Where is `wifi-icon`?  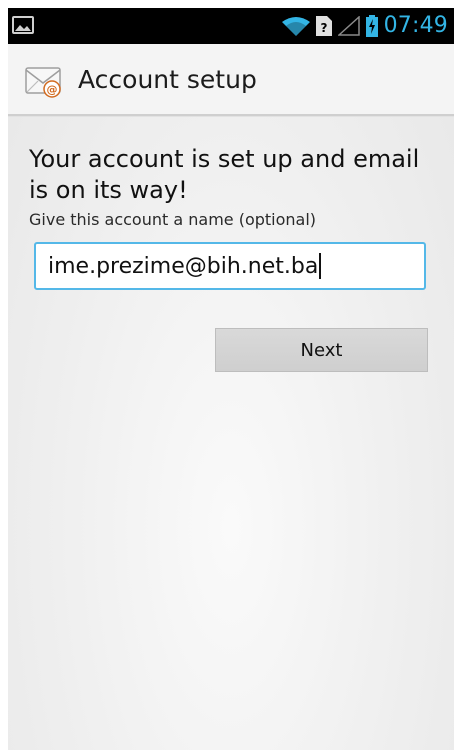
wifi-icon is located at coordinates (295, 26).